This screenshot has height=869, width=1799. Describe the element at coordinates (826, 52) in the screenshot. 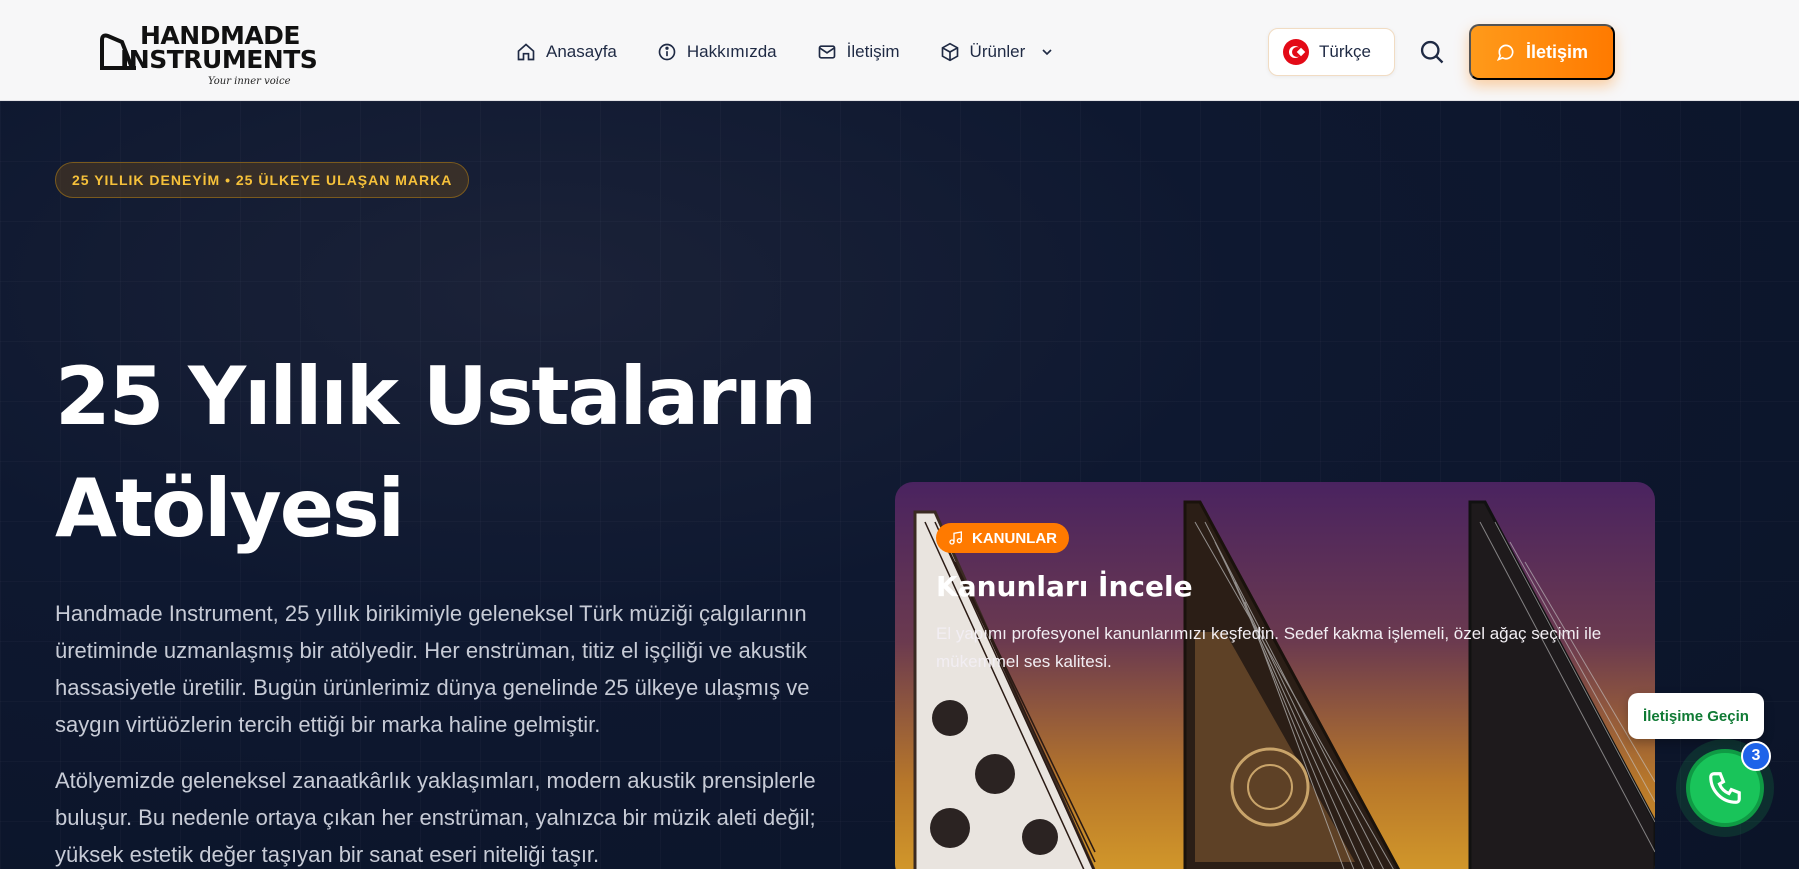

I see `mail-icon` at that location.